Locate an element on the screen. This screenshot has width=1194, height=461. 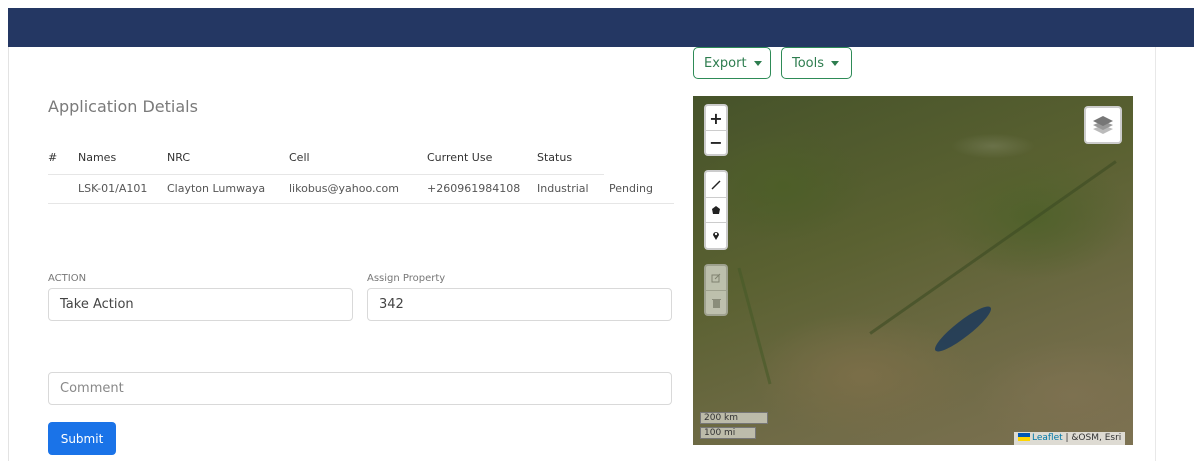
cell-status: Industrial is located at coordinates (563, 188).